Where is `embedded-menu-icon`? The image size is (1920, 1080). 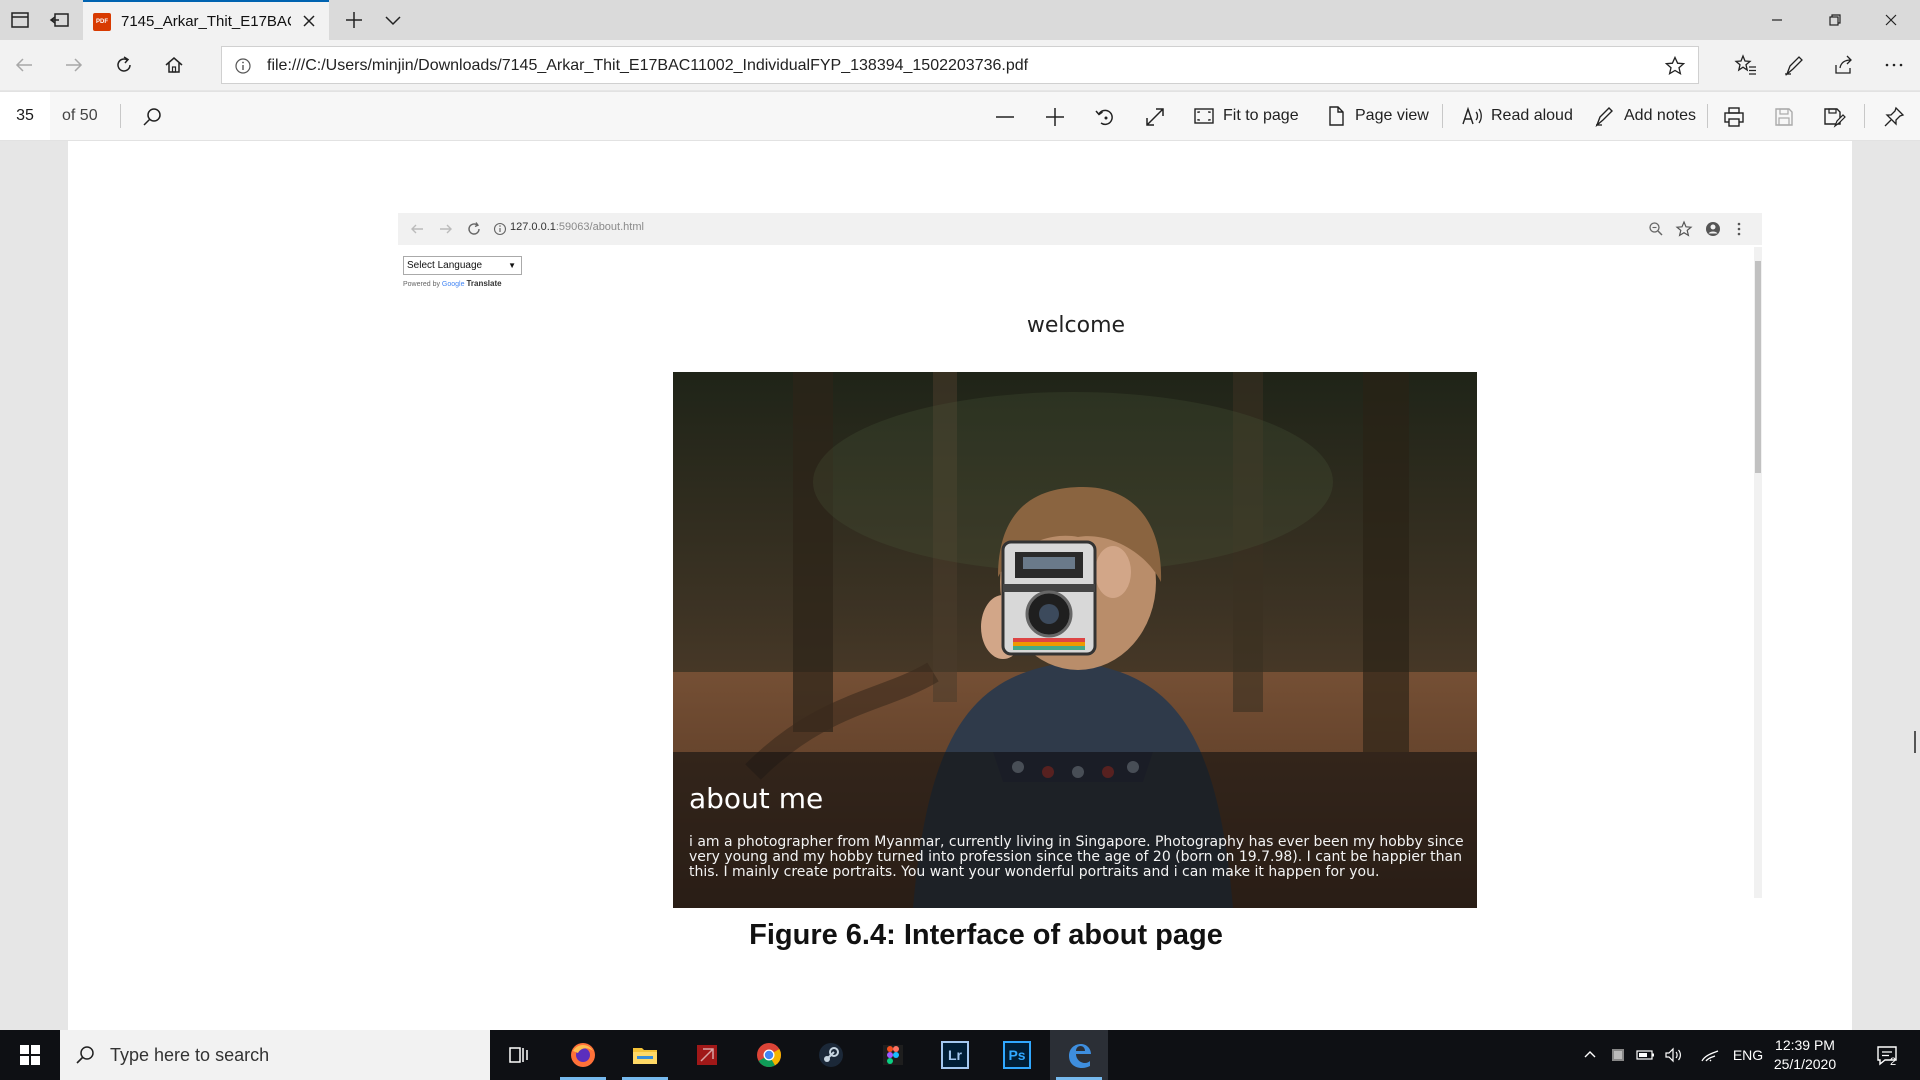
embedded-menu-icon is located at coordinates (1739, 229).